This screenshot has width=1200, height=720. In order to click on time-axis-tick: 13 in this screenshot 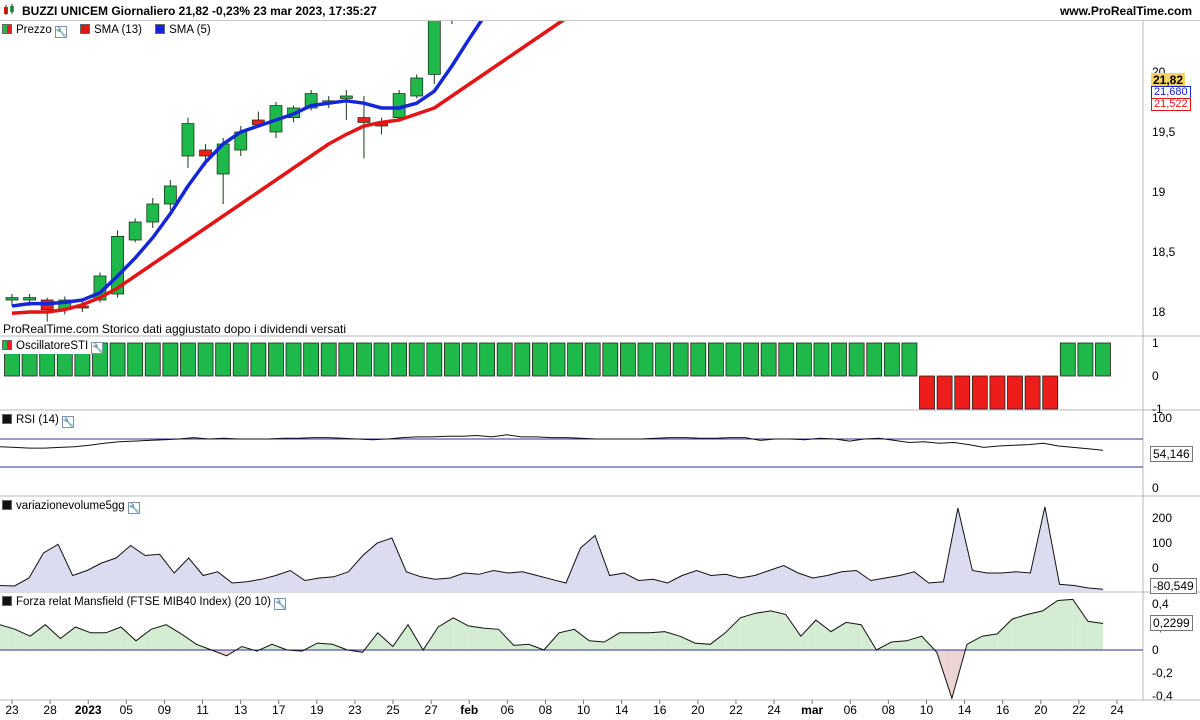, I will do `click(241, 710)`.